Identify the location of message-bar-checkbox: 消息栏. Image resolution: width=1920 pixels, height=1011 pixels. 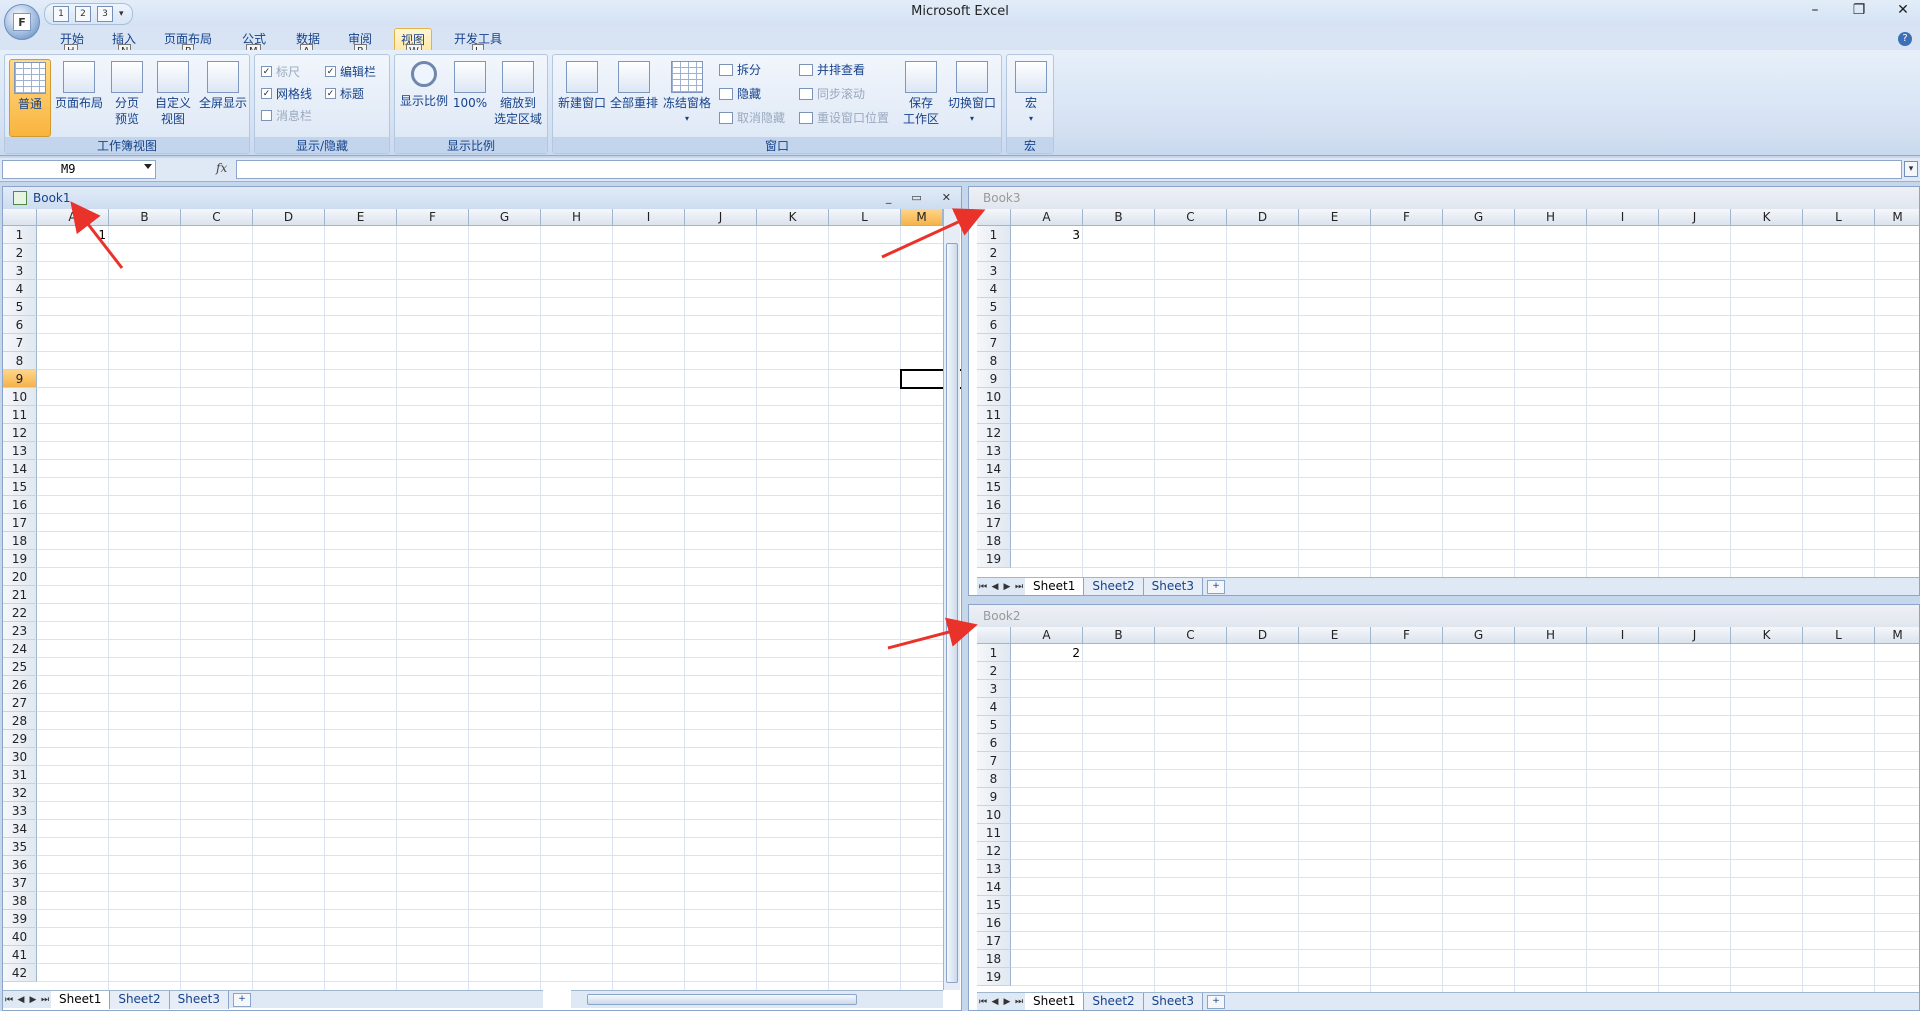
(286, 115).